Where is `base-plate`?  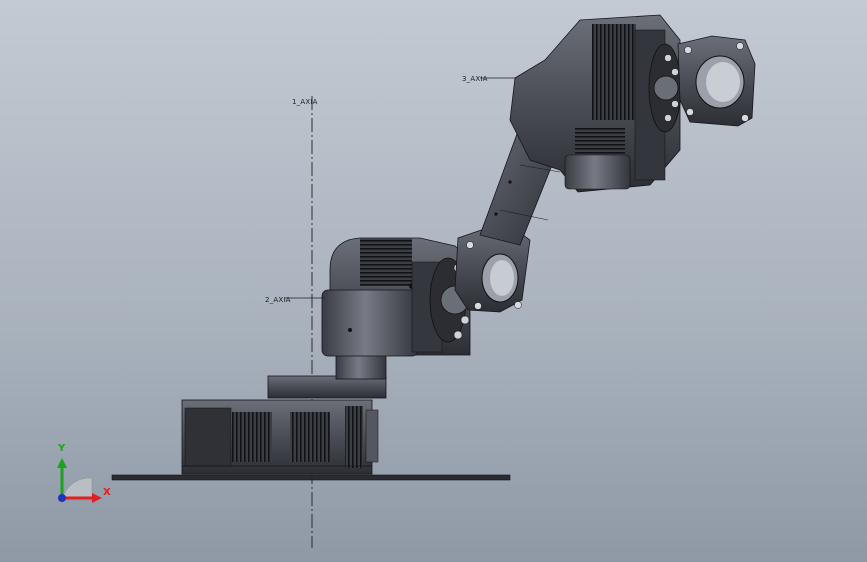 base-plate is located at coordinates (311, 477).